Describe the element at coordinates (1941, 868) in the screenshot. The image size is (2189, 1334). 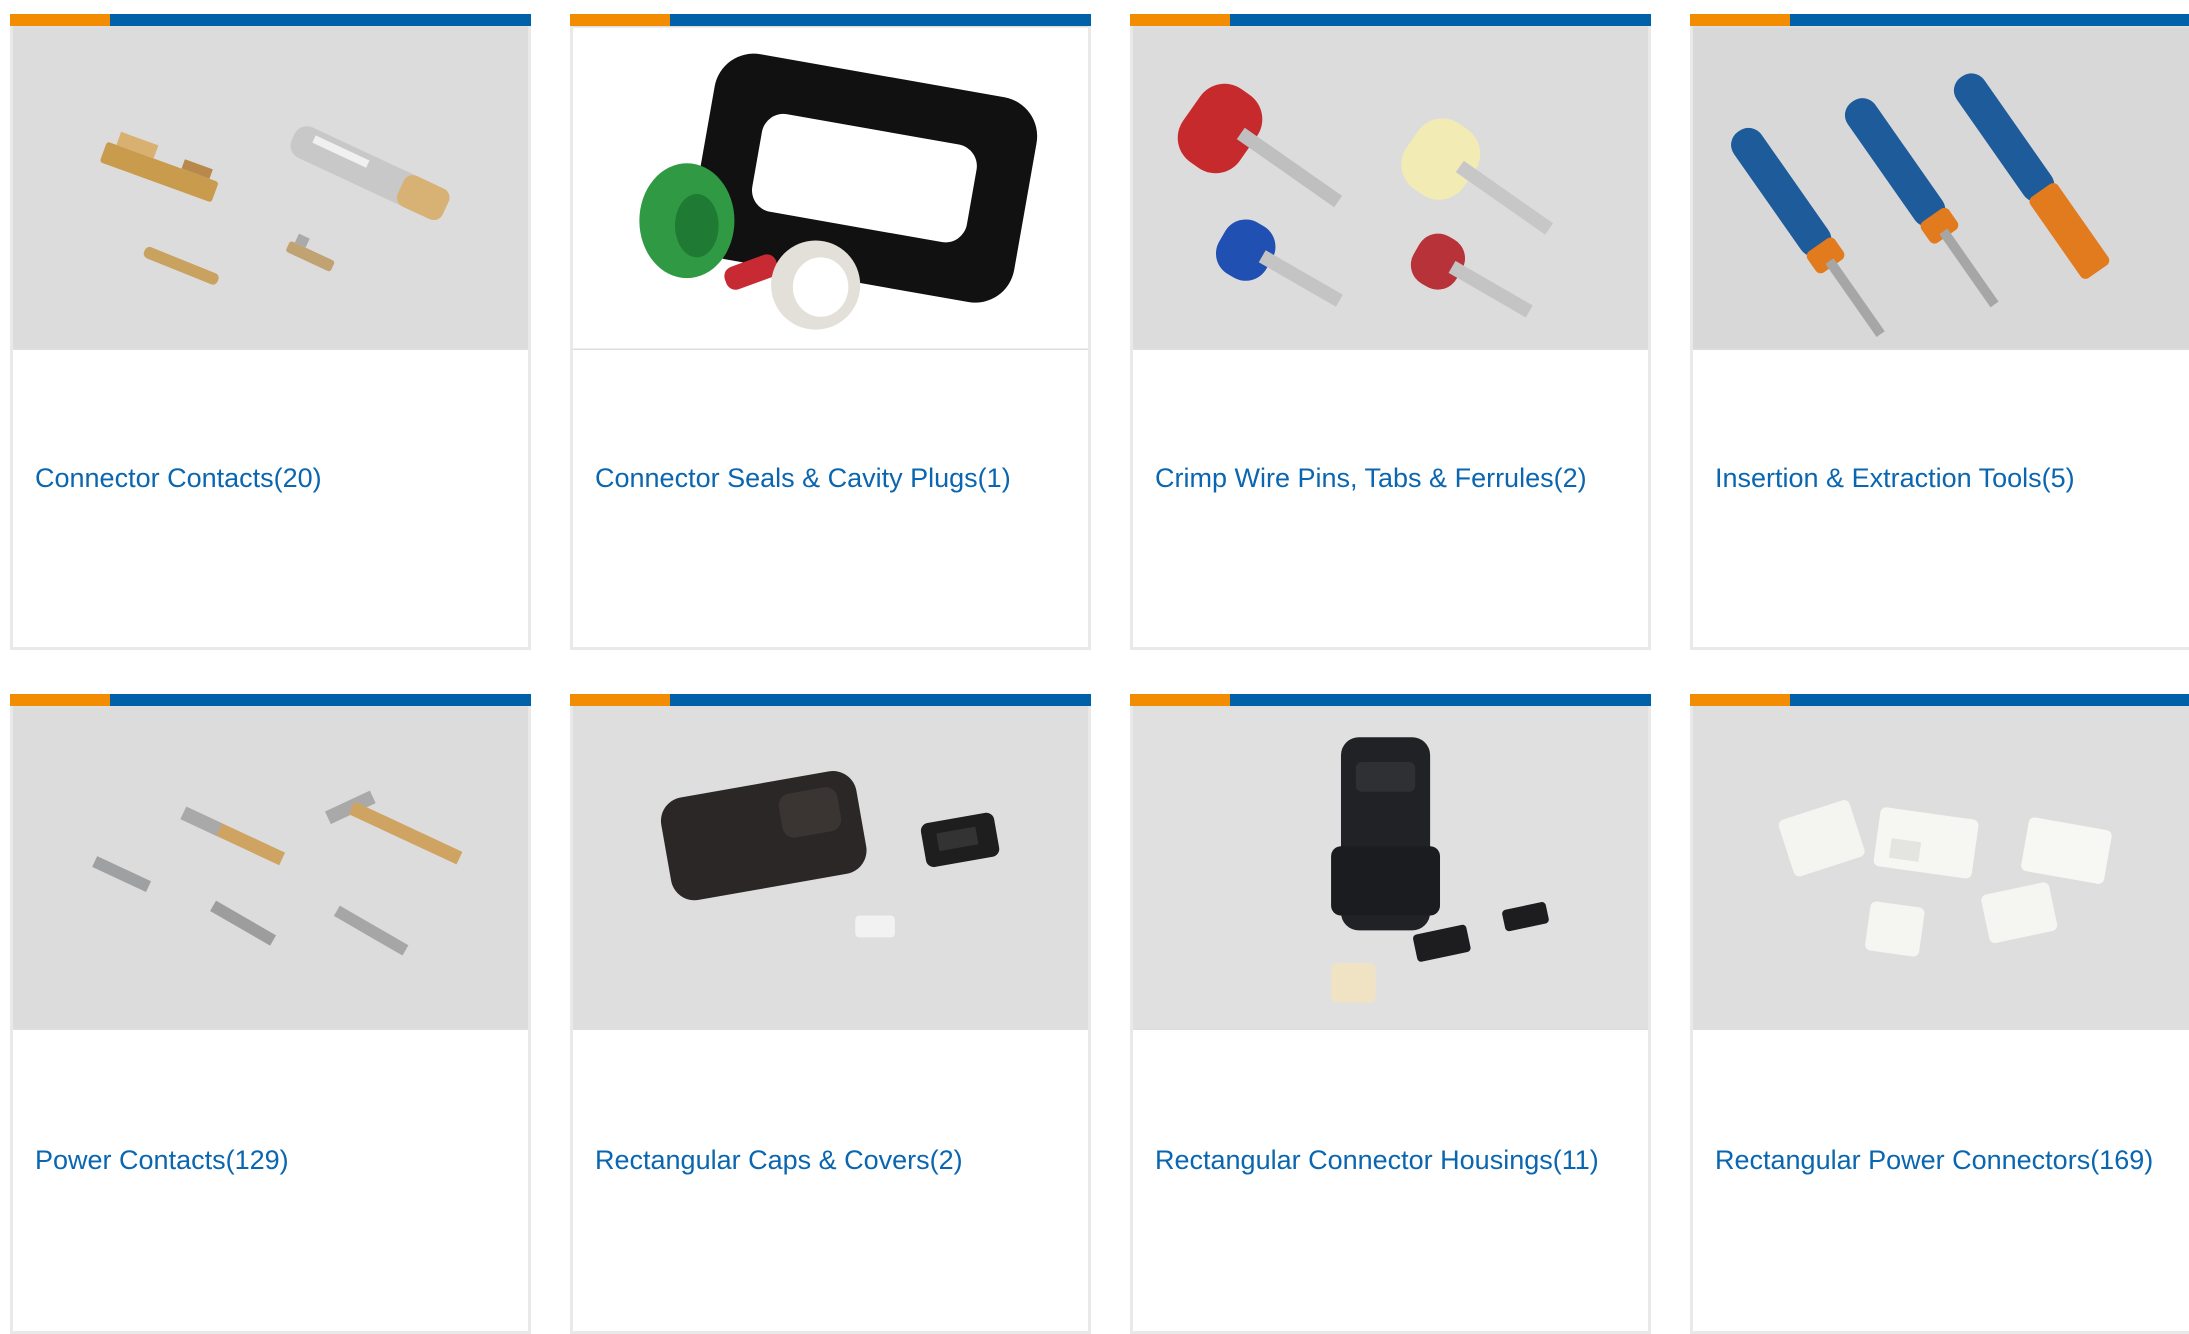
I see `rectangular-power-connectors-image` at that location.